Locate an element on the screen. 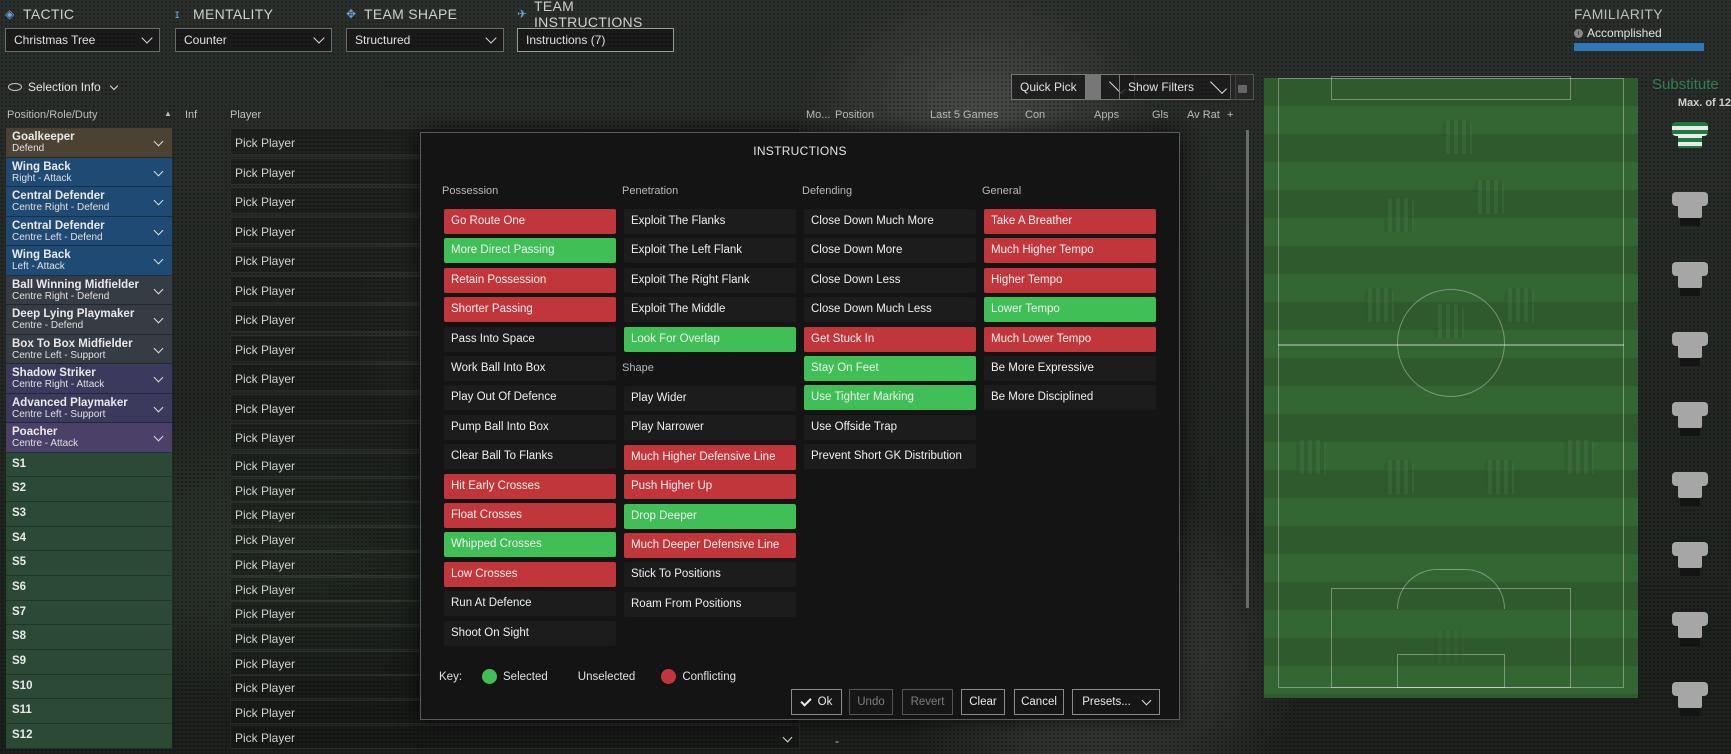 The image size is (1731, 754). cancel-button: Cancel is located at coordinates (1039, 702).